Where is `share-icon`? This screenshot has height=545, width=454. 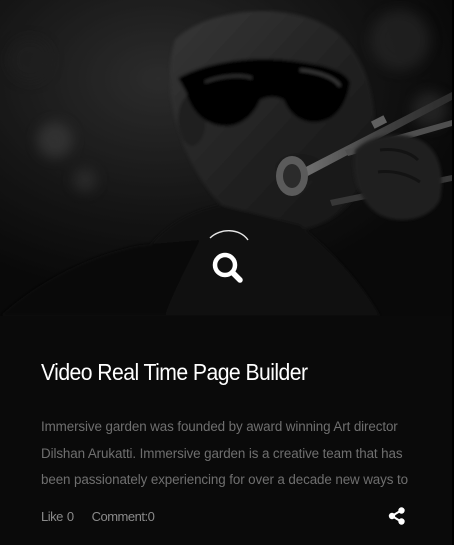
share-icon is located at coordinates (396, 516).